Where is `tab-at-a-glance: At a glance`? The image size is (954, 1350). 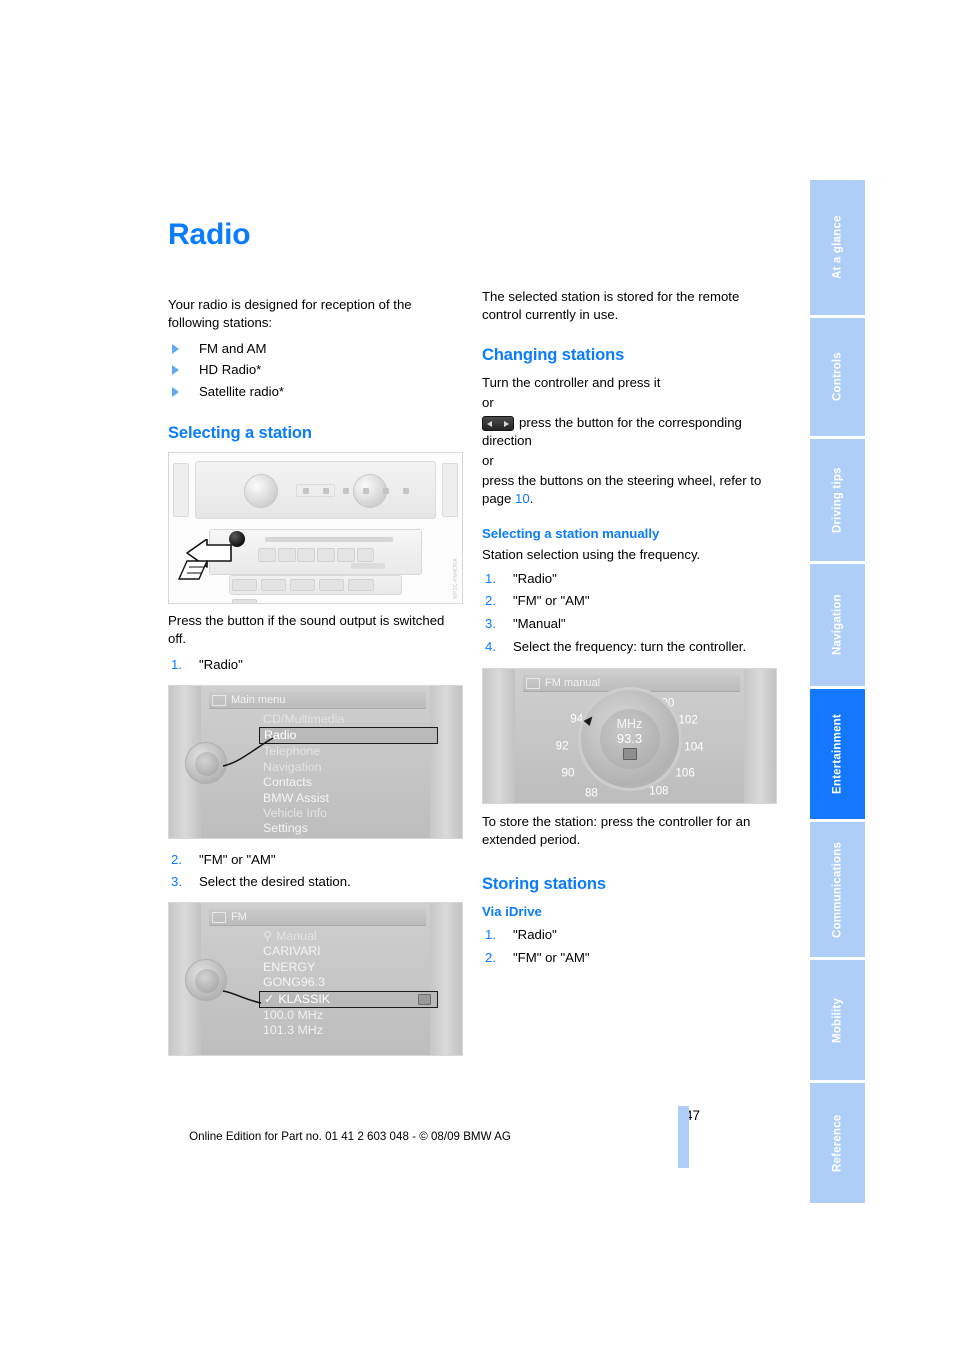
tab-at-a-glance: At a glance is located at coordinates (837, 247).